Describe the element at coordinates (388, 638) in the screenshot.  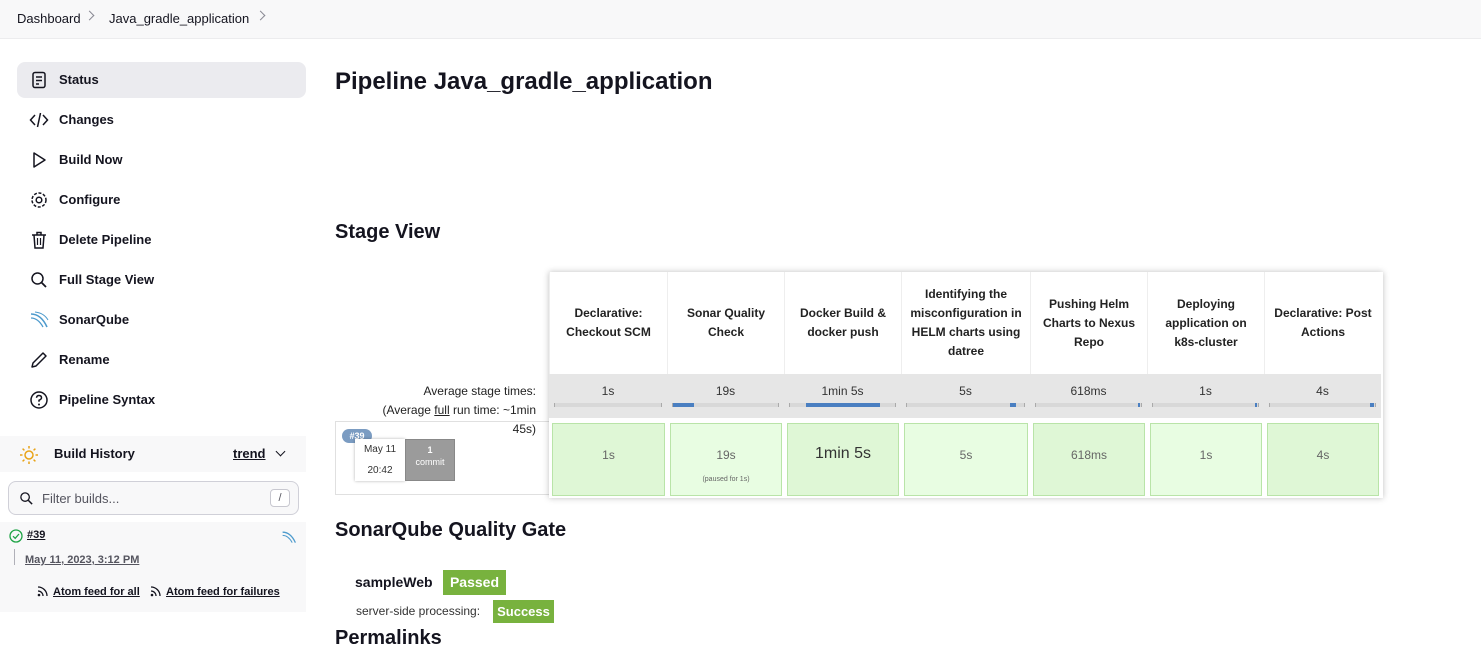
I see `permalinks-title: Permalinks` at that location.